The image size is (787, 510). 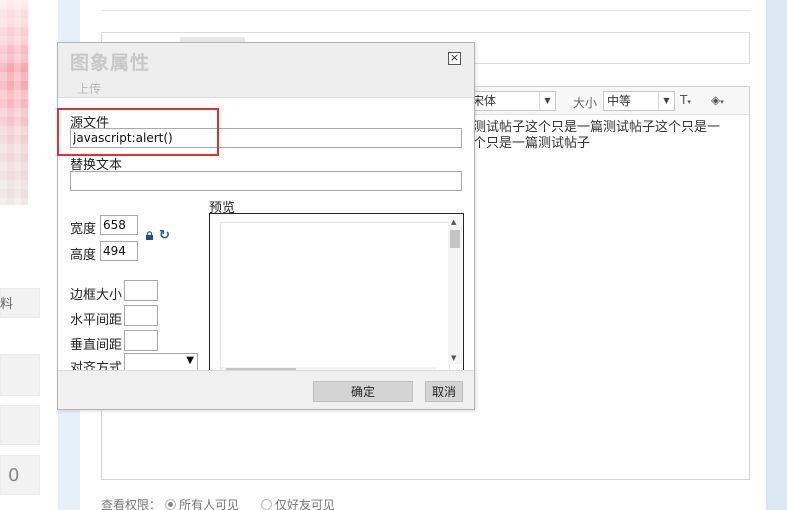 I want to click on preview-area: ▲ ▼, so click(x=336, y=291).